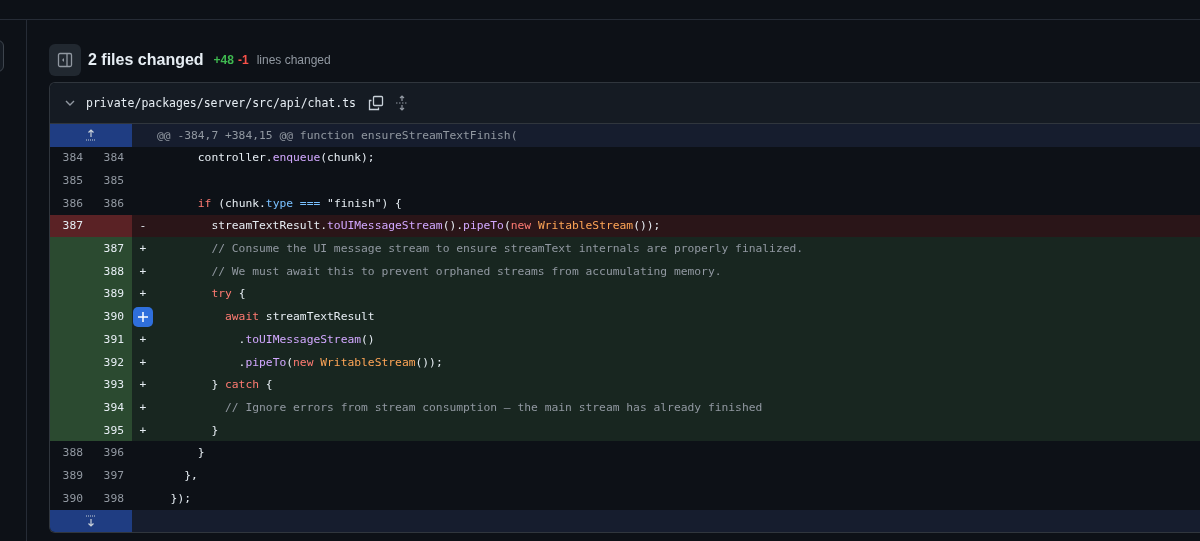  What do you see at coordinates (146, 60) in the screenshot?
I see `files-changed-title: 2 files changed` at bounding box center [146, 60].